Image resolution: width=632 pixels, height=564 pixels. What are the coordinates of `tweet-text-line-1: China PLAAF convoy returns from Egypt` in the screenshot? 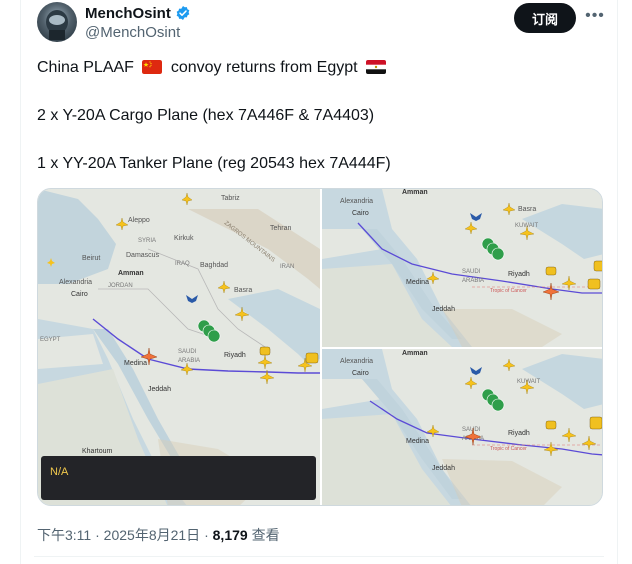 It's located at (213, 68).